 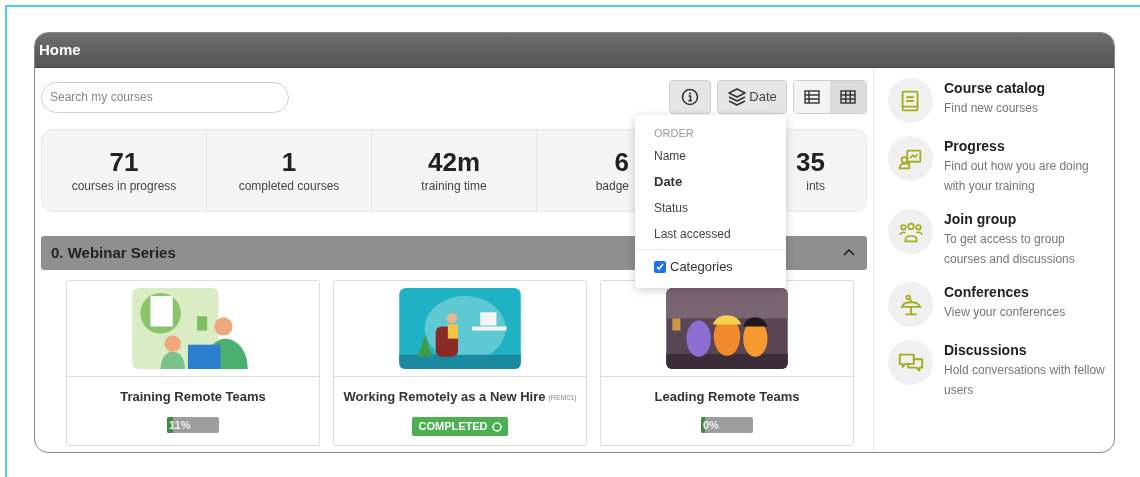 What do you see at coordinates (1025, 380) in the screenshot?
I see `sidebar-description: Hold conversations with fellow users` at bounding box center [1025, 380].